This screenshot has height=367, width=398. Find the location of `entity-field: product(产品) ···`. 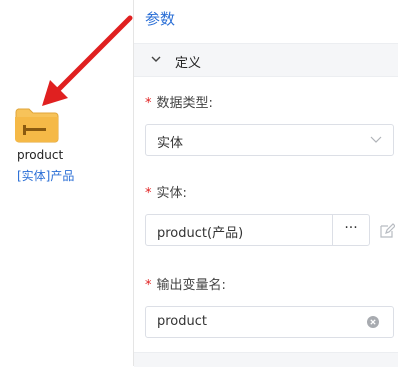

entity-field: product(产品) ··· is located at coordinates (257, 230).